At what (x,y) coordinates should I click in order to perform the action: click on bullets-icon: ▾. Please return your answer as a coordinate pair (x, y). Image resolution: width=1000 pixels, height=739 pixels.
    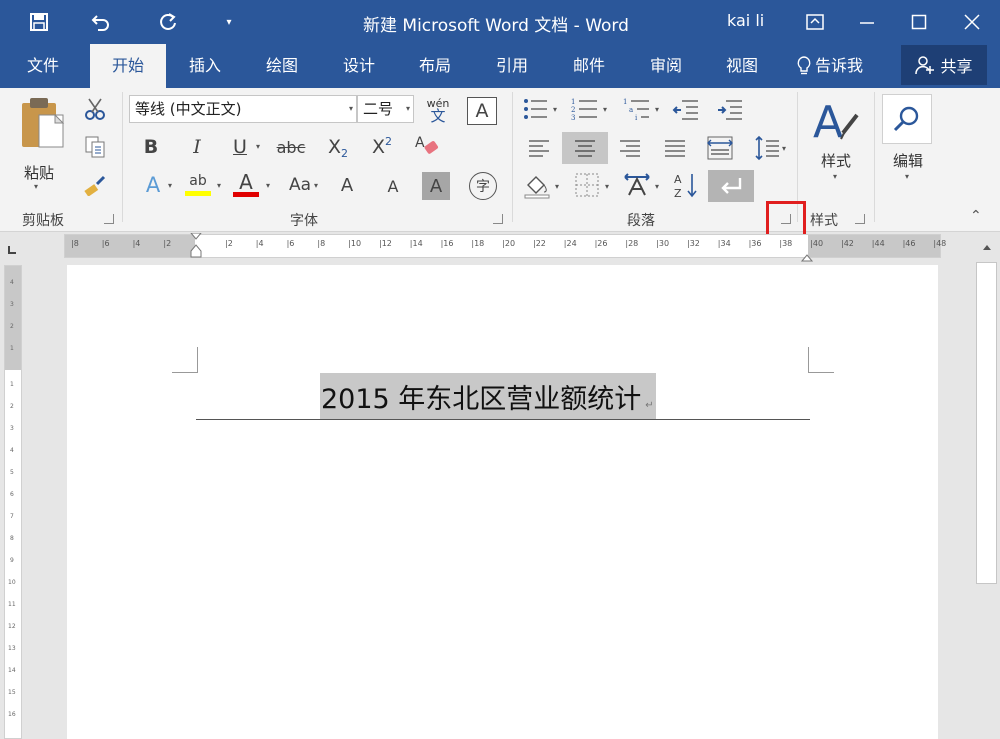
    Looking at the image, I should click on (542, 109).